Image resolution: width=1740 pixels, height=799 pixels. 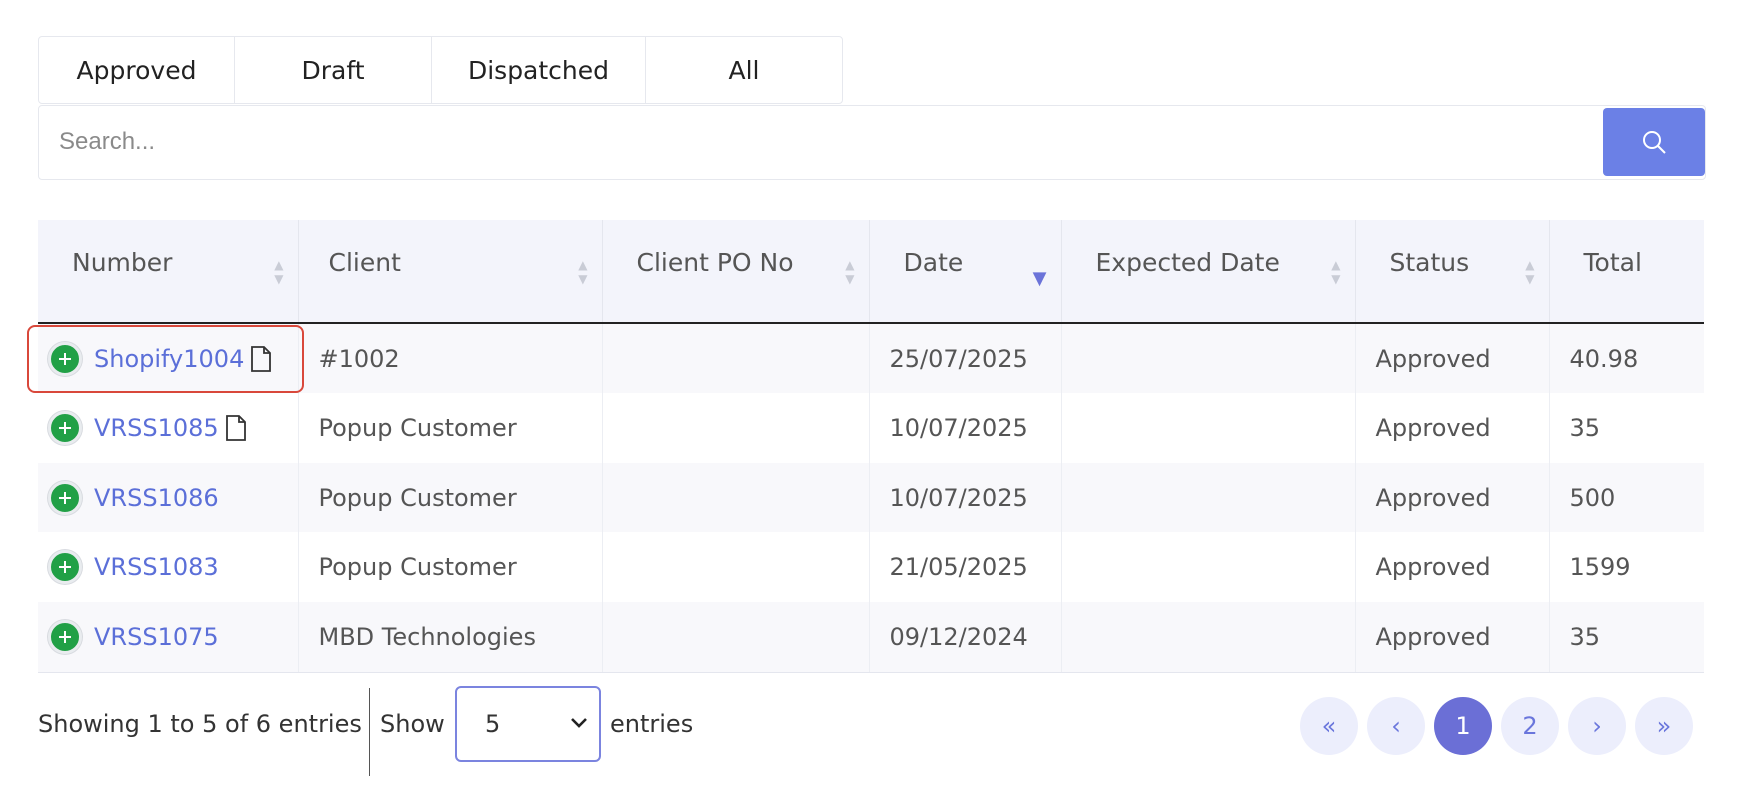 I want to click on cell-client: MBD Technologies, so click(x=450, y=637).